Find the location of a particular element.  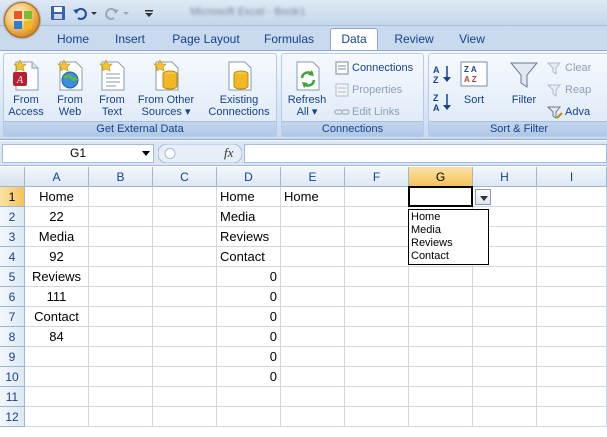

cell-b10 is located at coordinates (121, 377).